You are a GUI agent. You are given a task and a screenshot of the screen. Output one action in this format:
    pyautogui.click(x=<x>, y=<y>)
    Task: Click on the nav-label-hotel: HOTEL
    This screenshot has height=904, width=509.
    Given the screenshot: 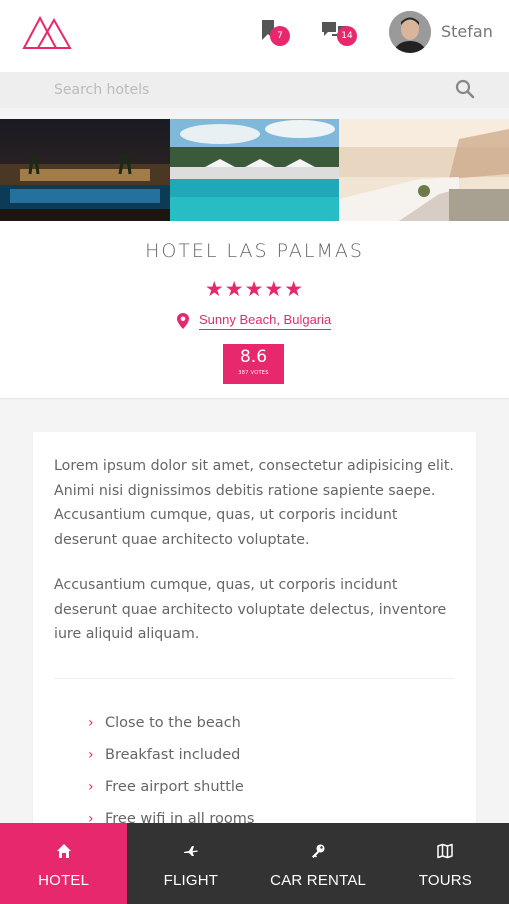 What is the action you would take?
    pyautogui.click(x=64, y=880)
    